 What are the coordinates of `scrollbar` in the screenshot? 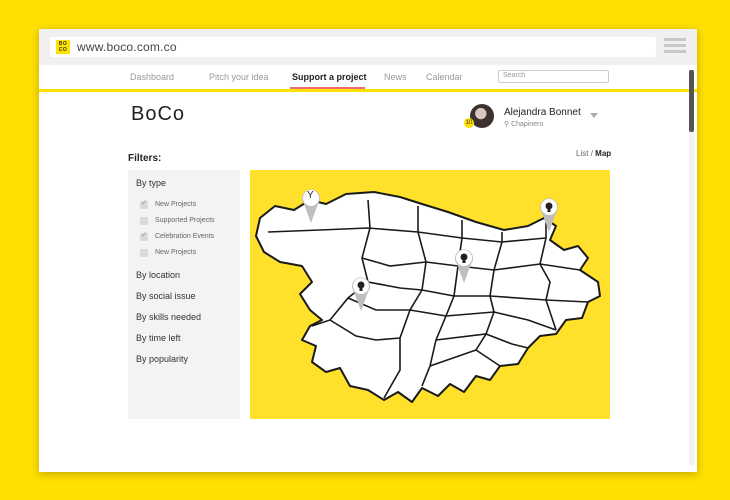 It's located at (691, 267).